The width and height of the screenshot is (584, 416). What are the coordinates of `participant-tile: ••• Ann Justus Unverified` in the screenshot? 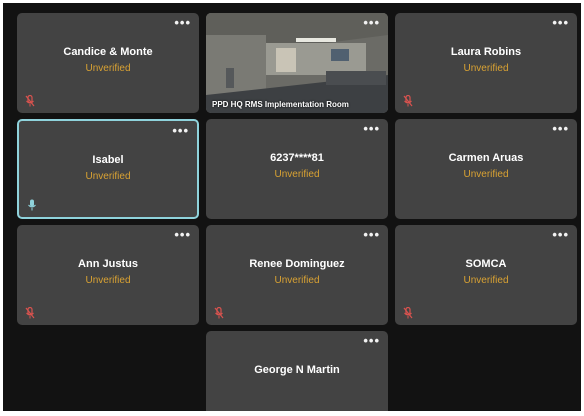 It's located at (108, 275).